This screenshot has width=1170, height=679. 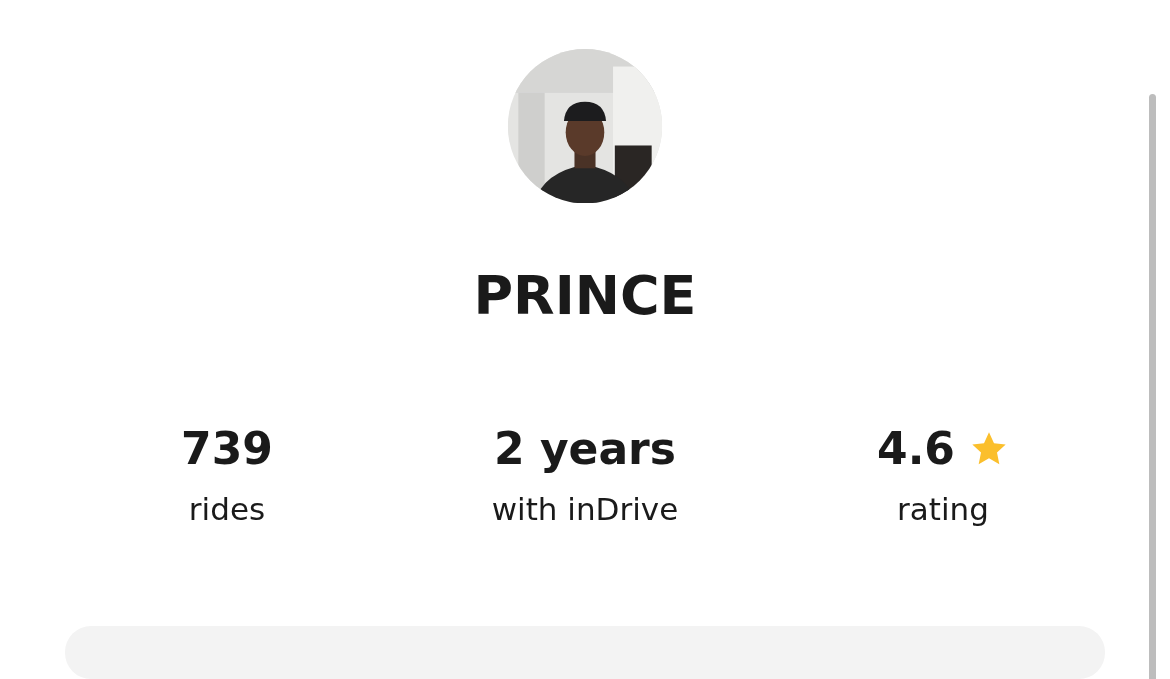 I want to click on scrollbar, so click(x=1152, y=386).